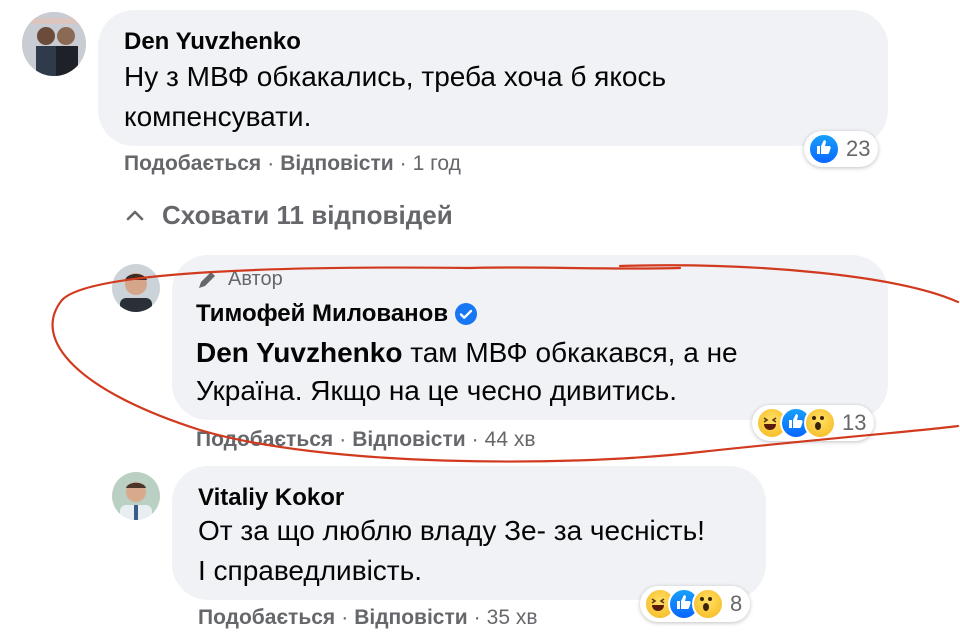  I want to click on hide-replies-button: Сховати 11 відповідей, so click(288, 215).